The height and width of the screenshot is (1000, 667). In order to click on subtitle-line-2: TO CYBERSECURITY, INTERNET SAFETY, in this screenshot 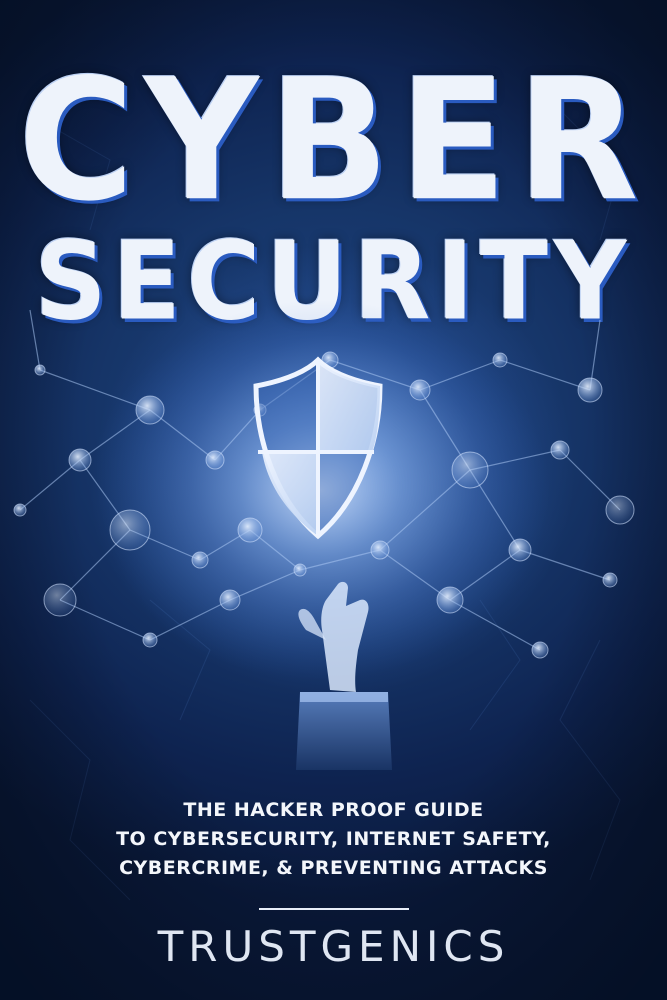, I will do `click(333, 839)`.